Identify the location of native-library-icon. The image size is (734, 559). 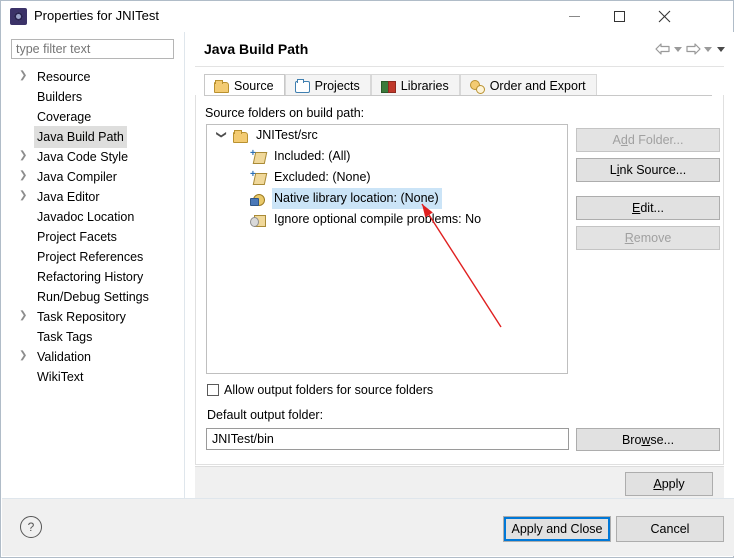
(258, 199).